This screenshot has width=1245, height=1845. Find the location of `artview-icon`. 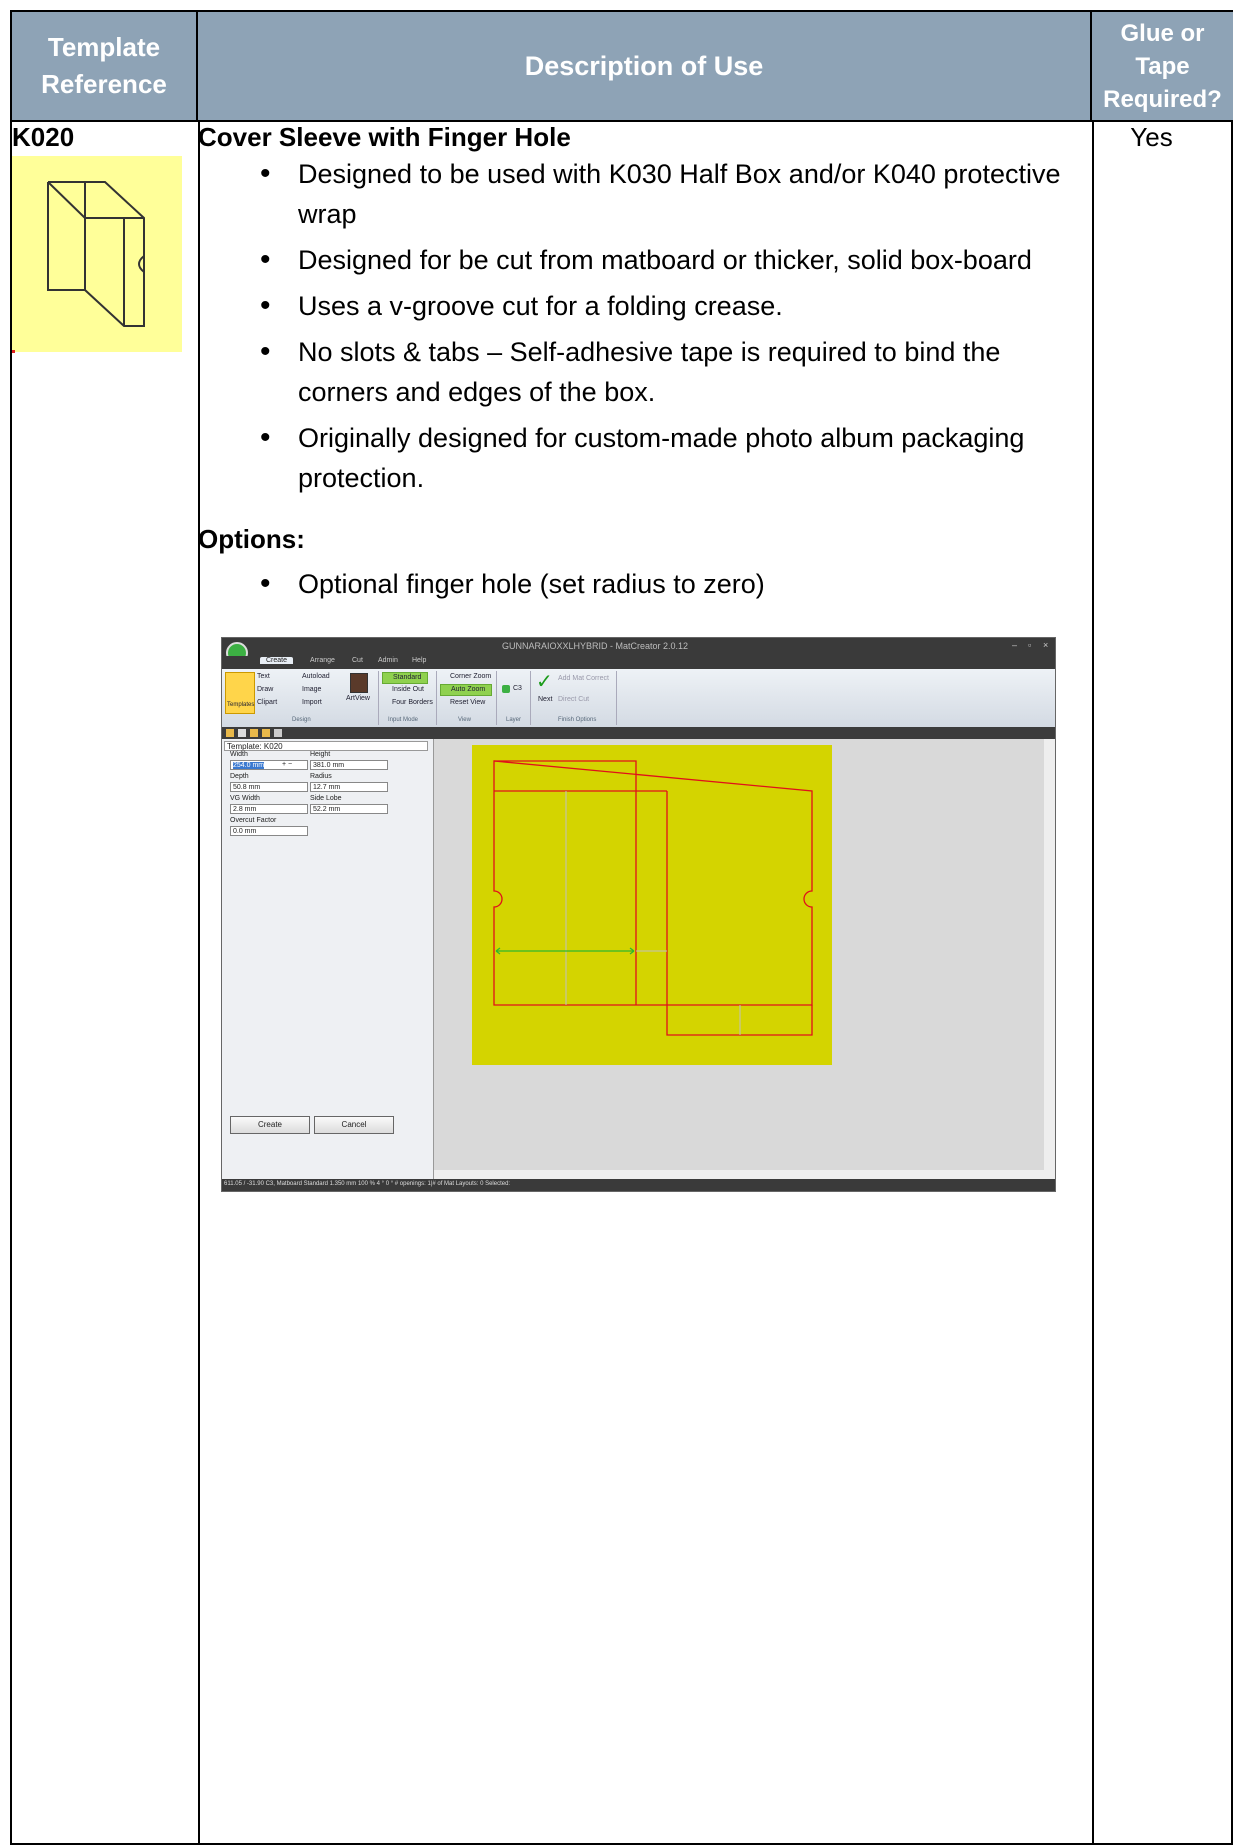

artview-icon is located at coordinates (359, 683).